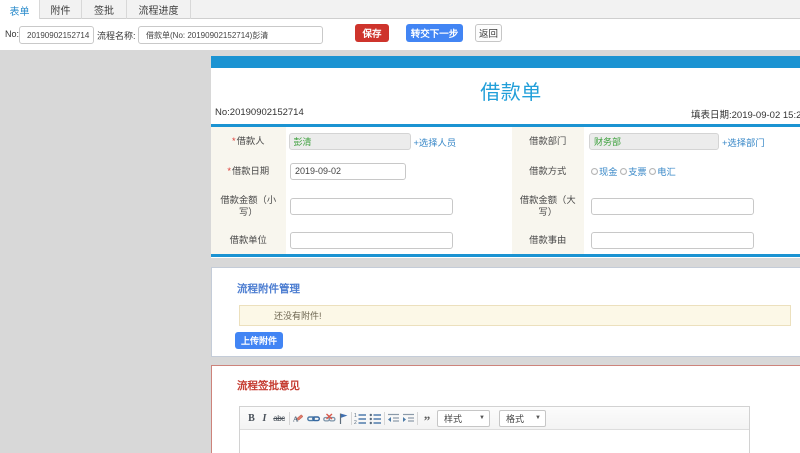 The width and height of the screenshot is (800, 453). I want to click on date-value-cell, so click(398, 171).